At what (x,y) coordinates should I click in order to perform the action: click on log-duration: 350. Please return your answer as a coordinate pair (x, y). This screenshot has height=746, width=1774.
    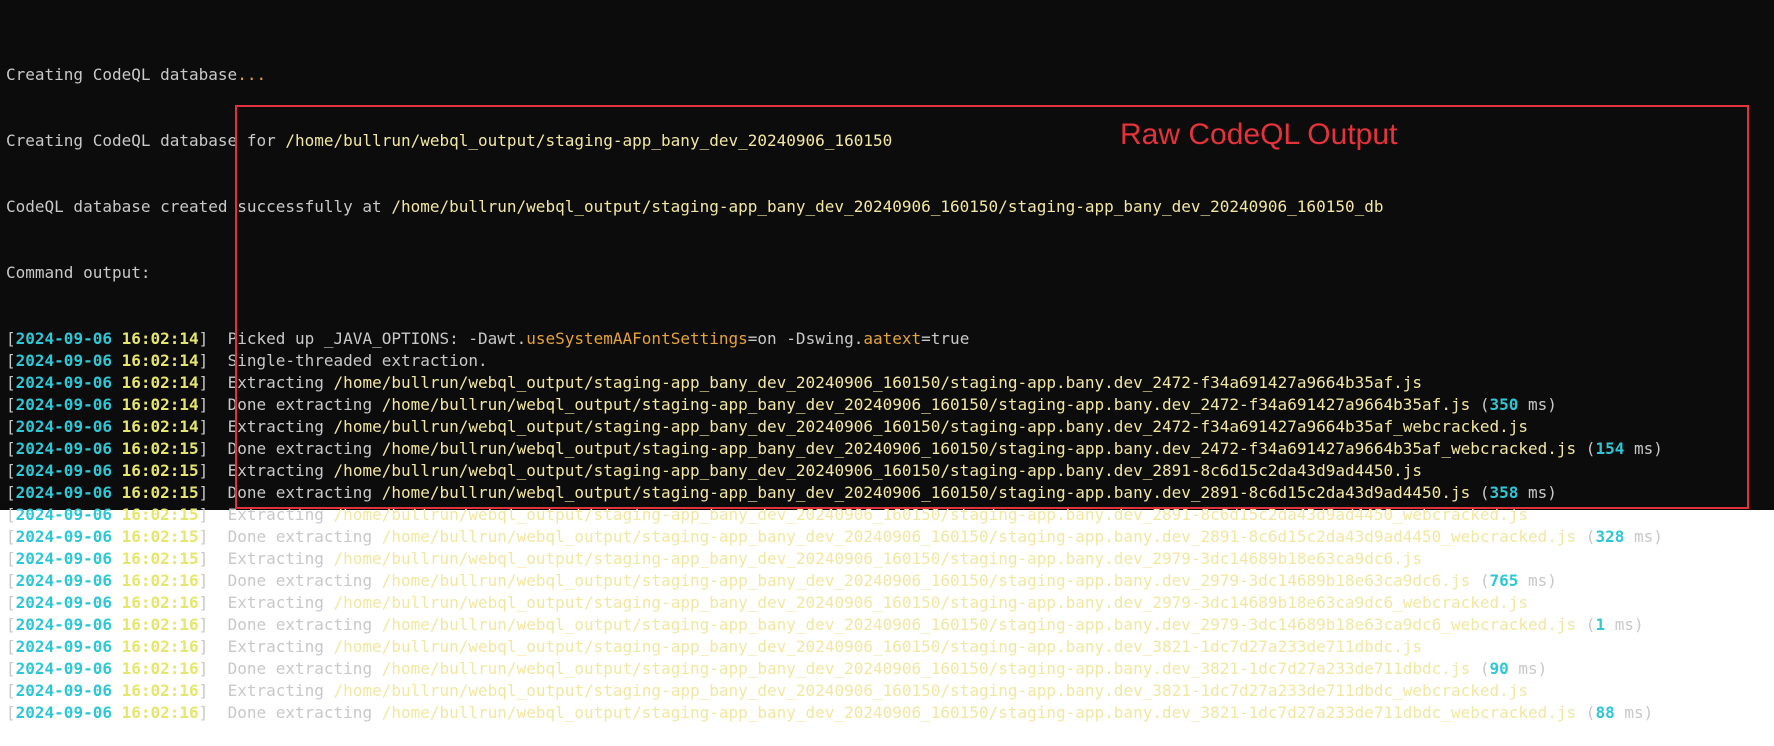
    Looking at the image, I should click on (1504, 404).